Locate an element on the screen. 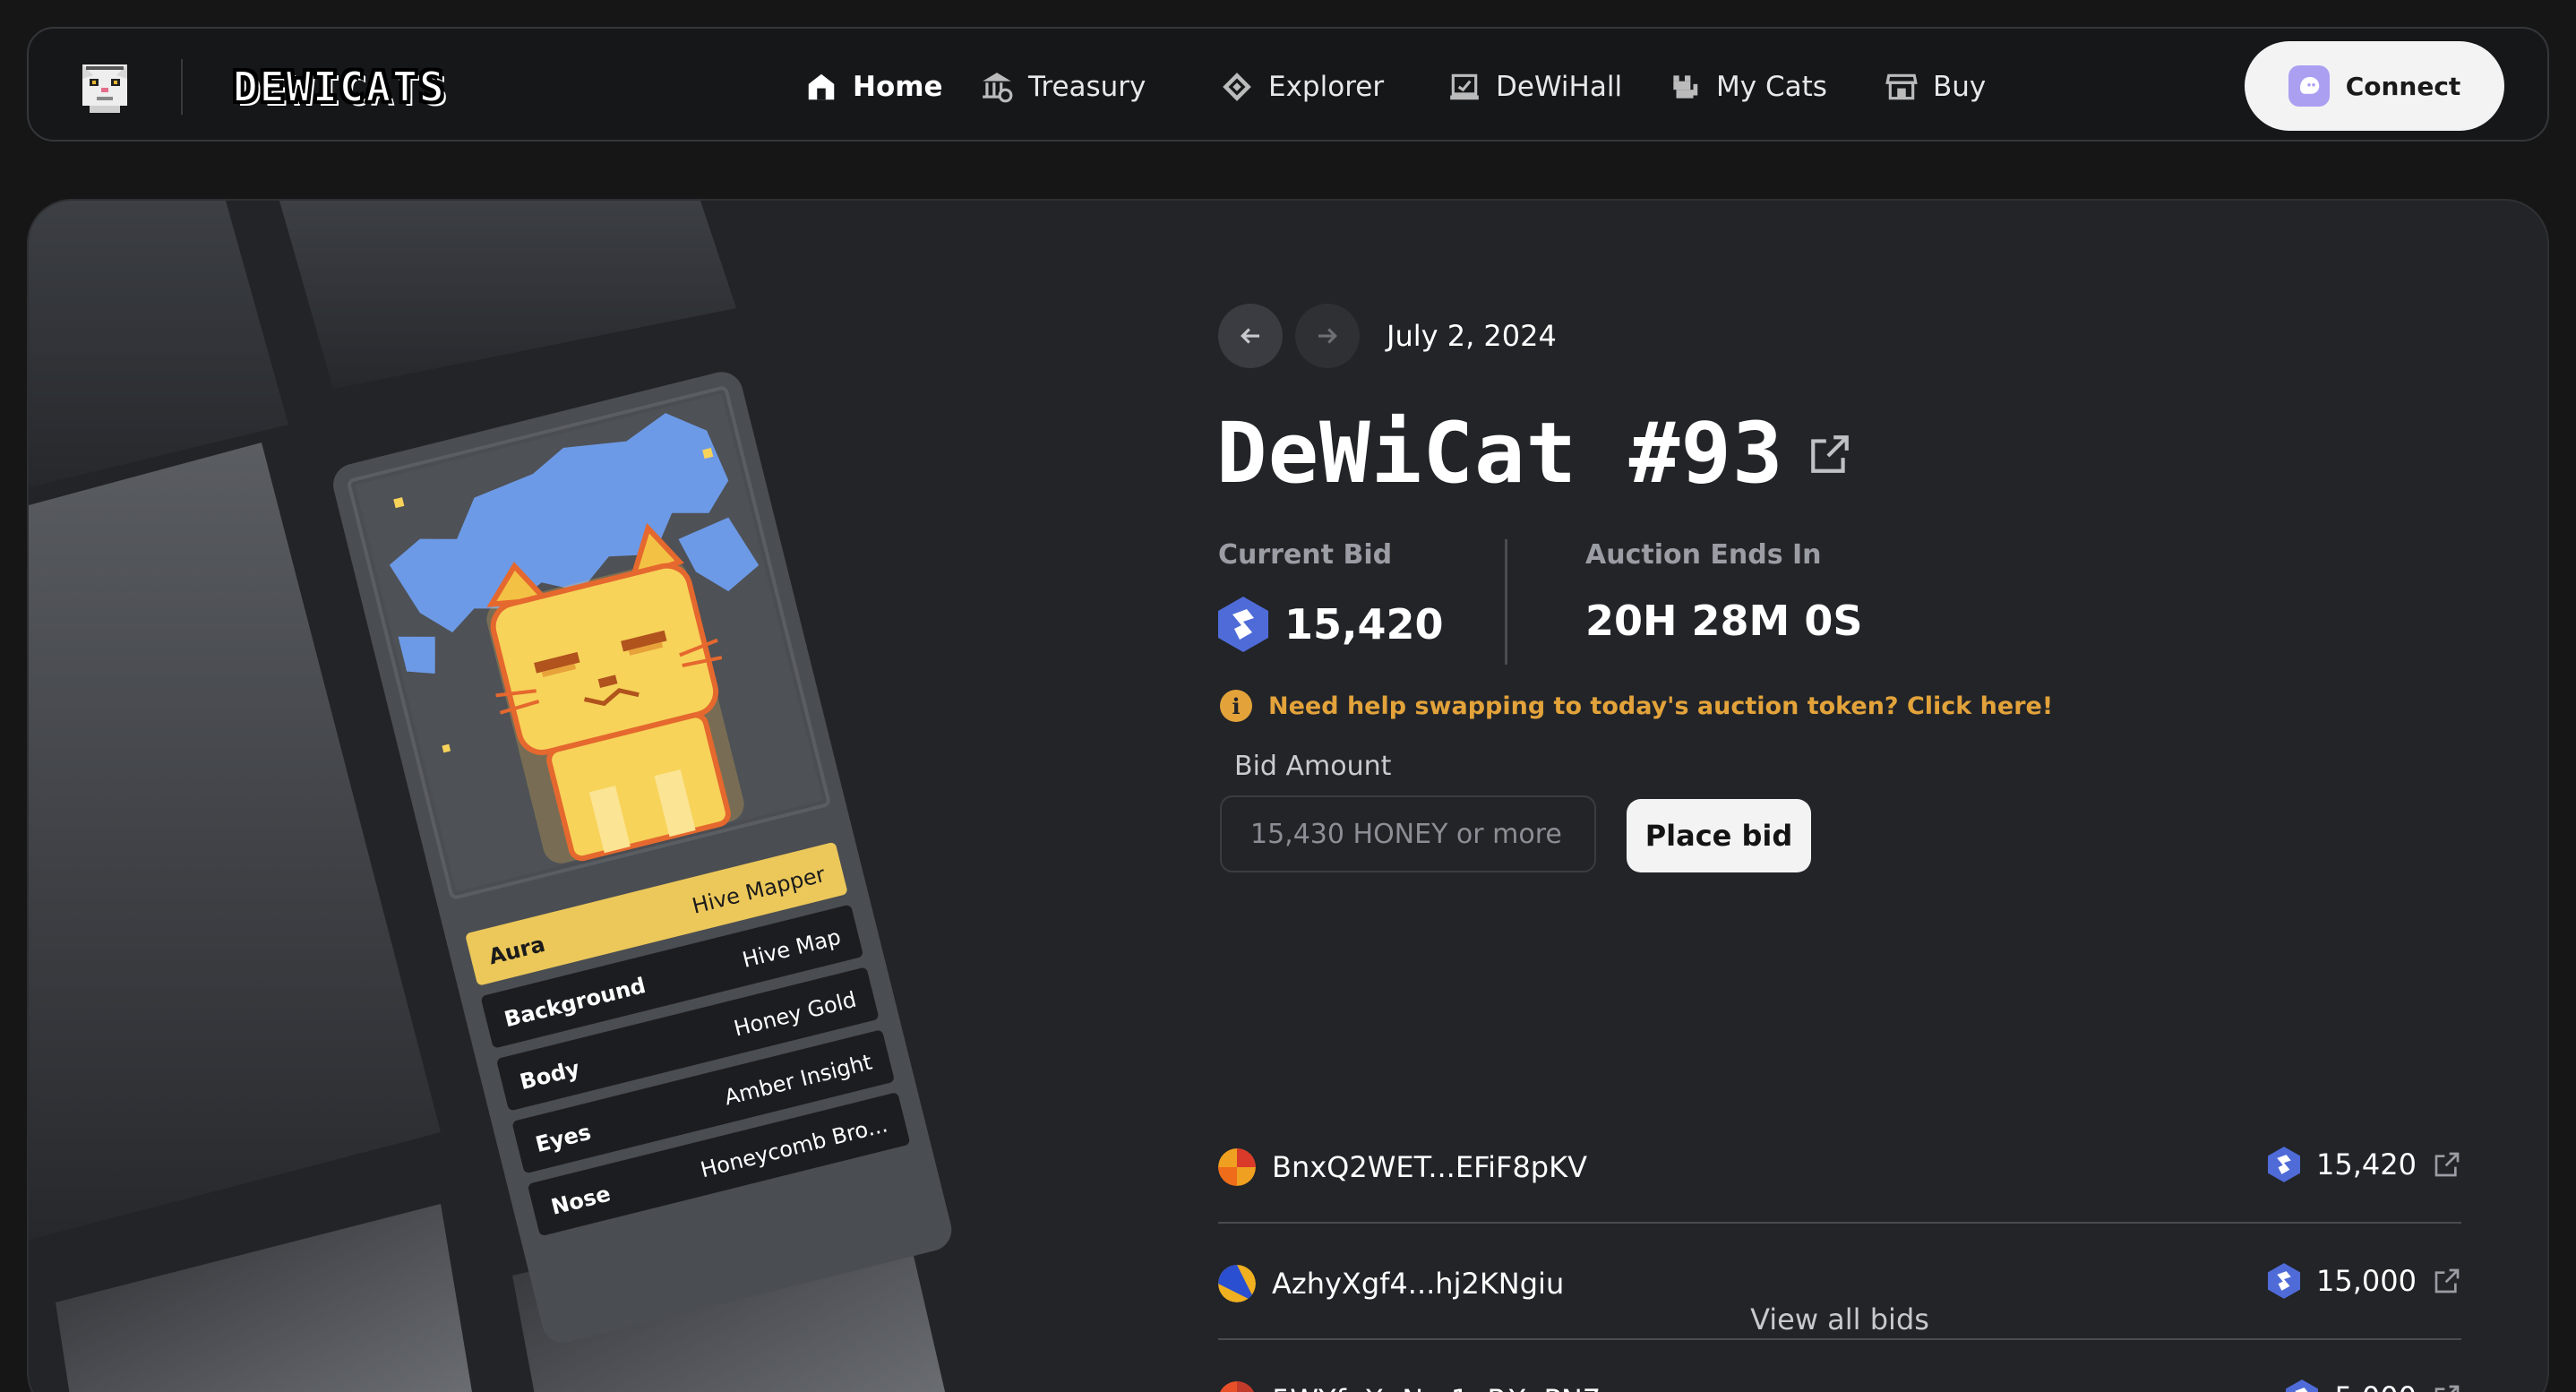 The height and width of the screenshot is (1392, 2576). bidder-address: BnxQ2WET...EFiF8pKV is located at coordinates (1429, 1167).